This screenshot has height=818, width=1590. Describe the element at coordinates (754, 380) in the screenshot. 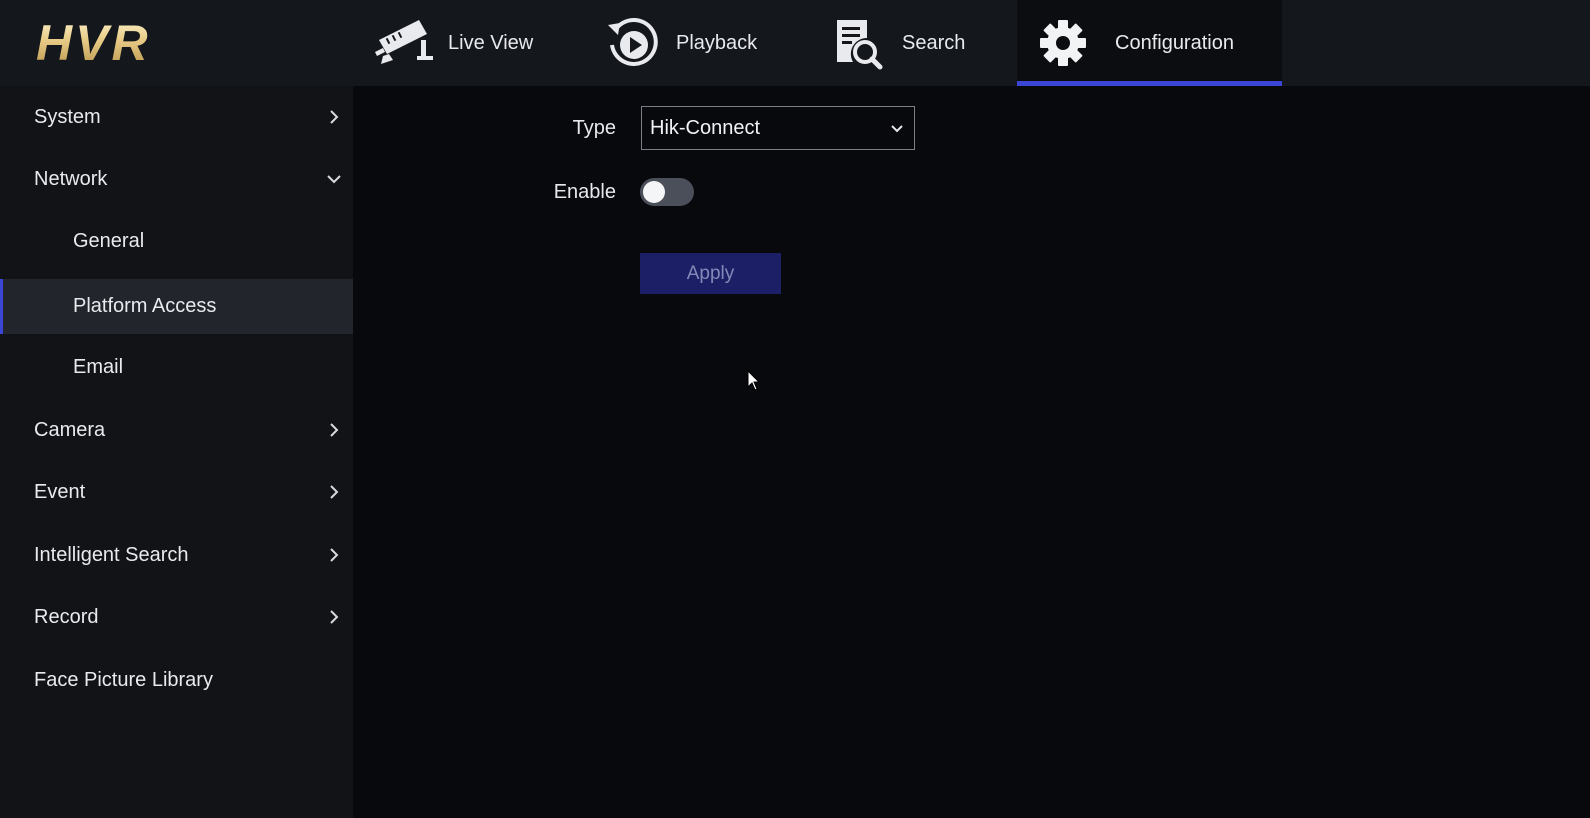

I see `mouse-cursor-icon` at that location.